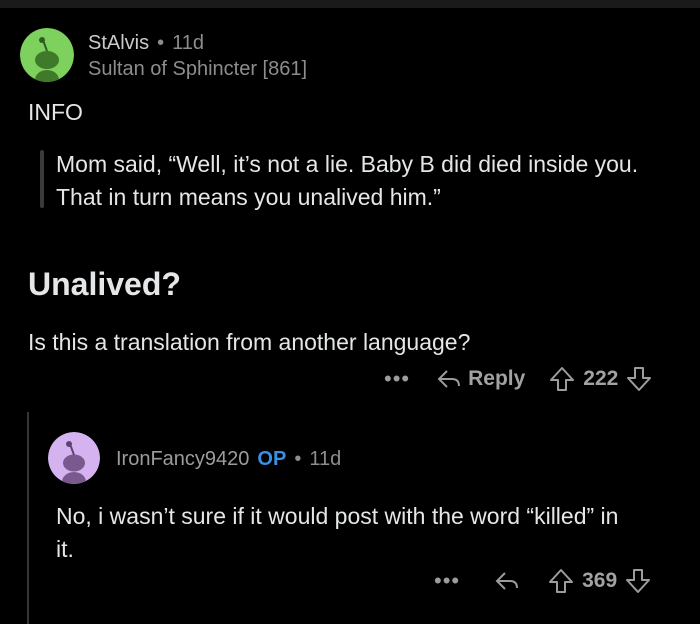 This screenshot has width=700, height=624. Describe the element at coordinates (42, 179) in the screenshot. I see `quote-bar` at that location.